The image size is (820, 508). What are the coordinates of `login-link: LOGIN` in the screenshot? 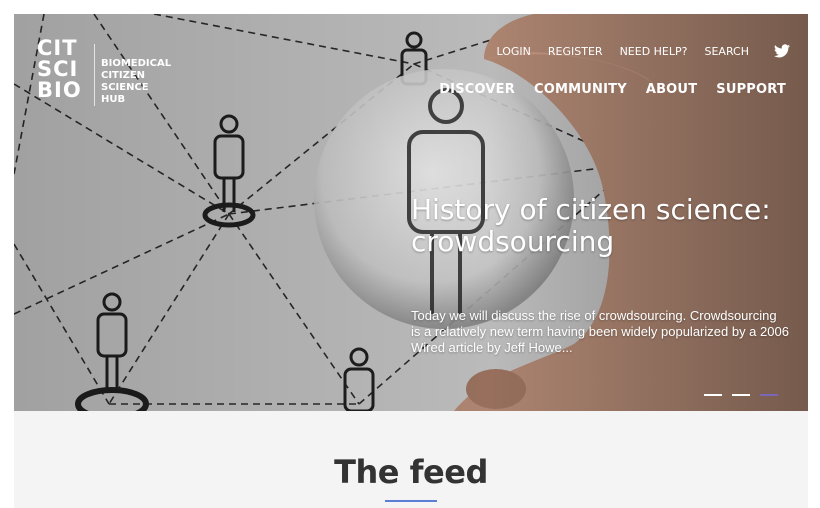 It's located at (514, 51).